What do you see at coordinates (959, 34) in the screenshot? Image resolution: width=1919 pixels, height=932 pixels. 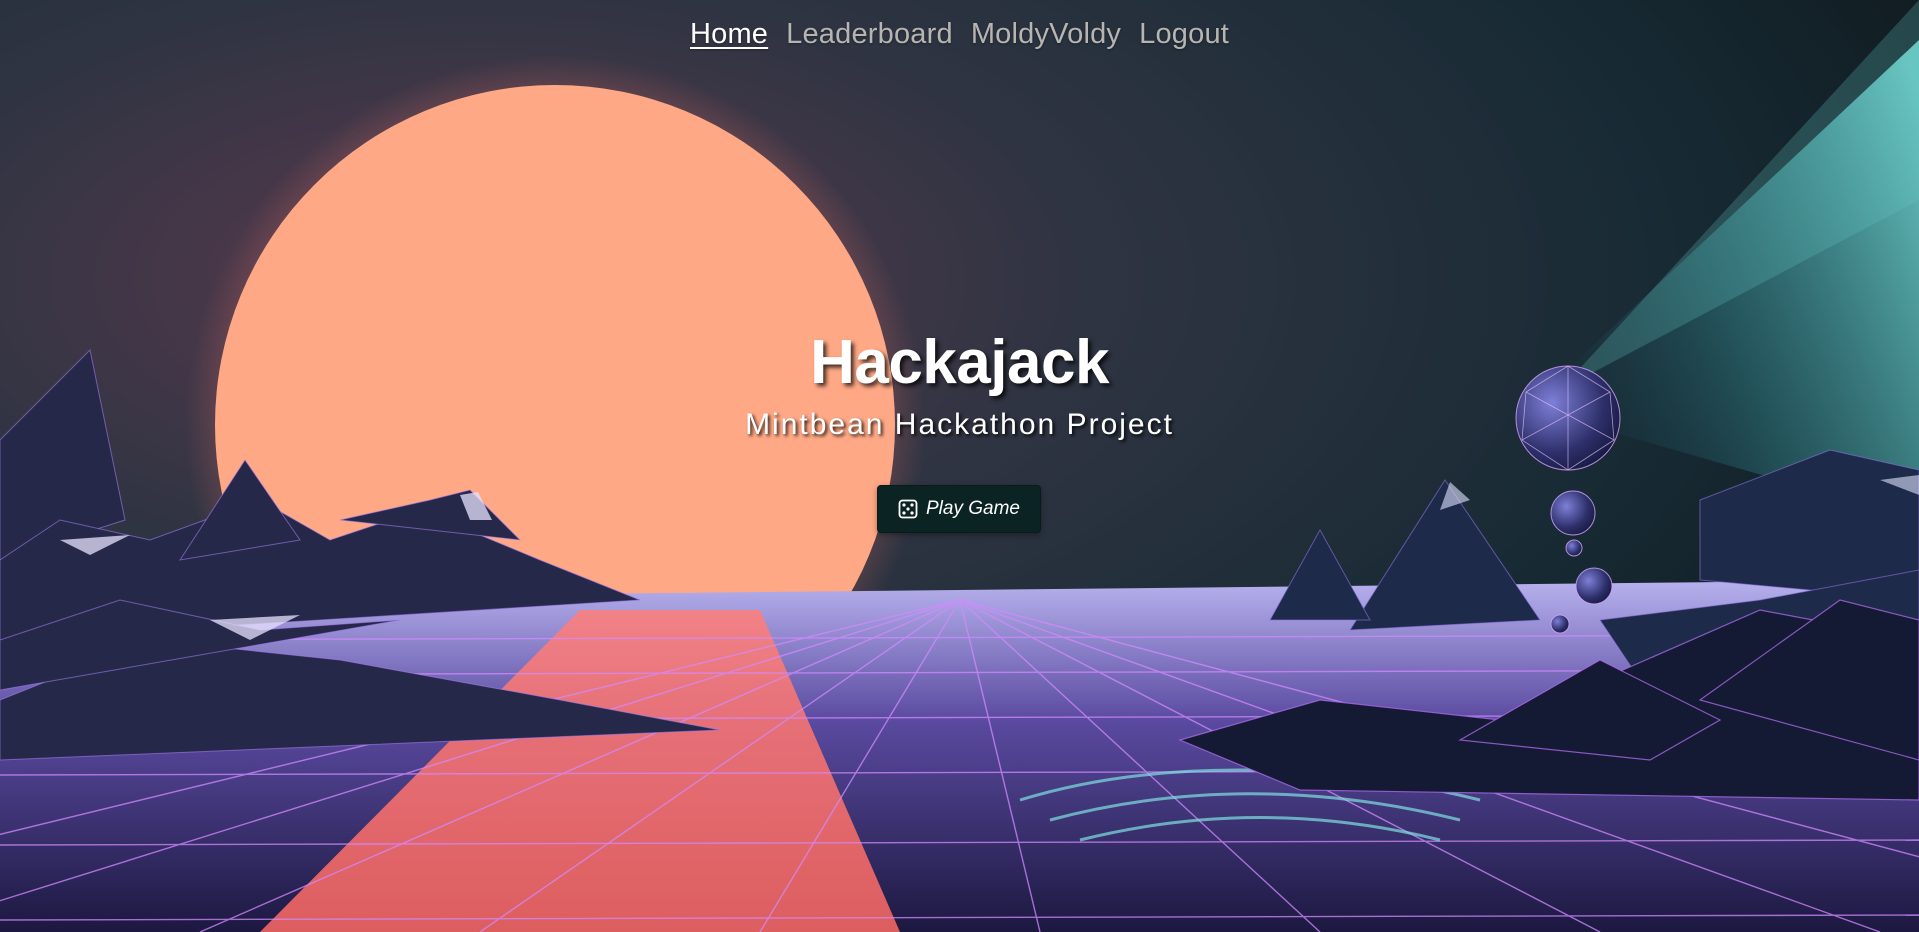 I see `top-nav: Home Leaderboard MoldyVoldy Logout` at bounding box center [959, 34].